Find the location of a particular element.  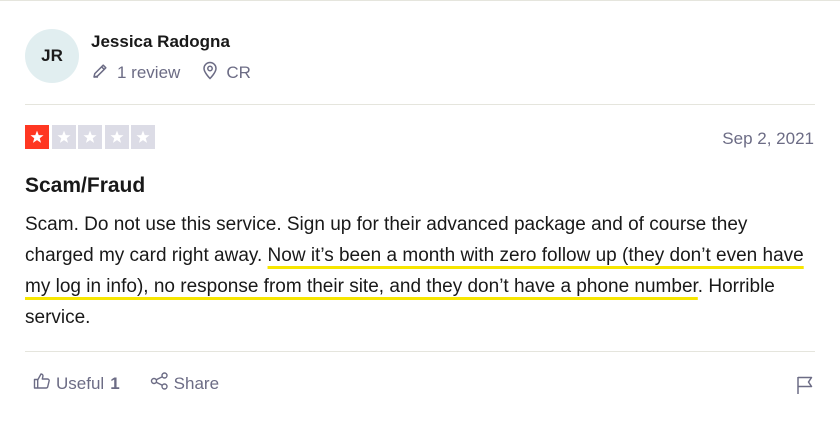

review-actions: Useful 1 Share is located at coordinates (141, 383).